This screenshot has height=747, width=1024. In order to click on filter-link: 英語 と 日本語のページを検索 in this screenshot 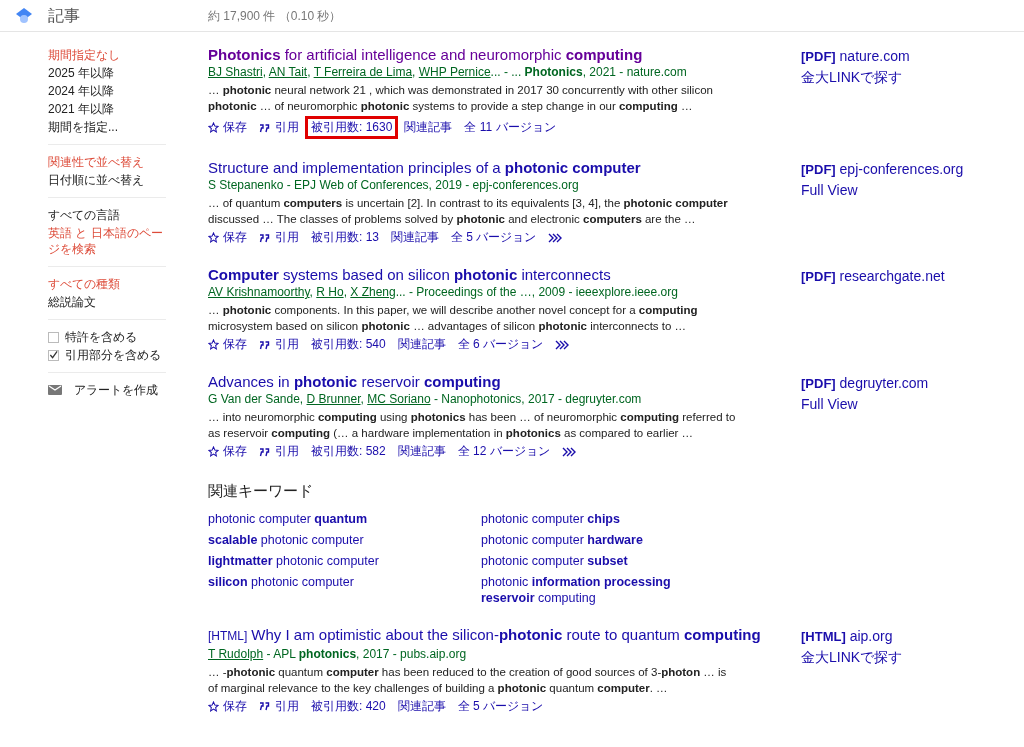, I will do `click(107, 241)`.